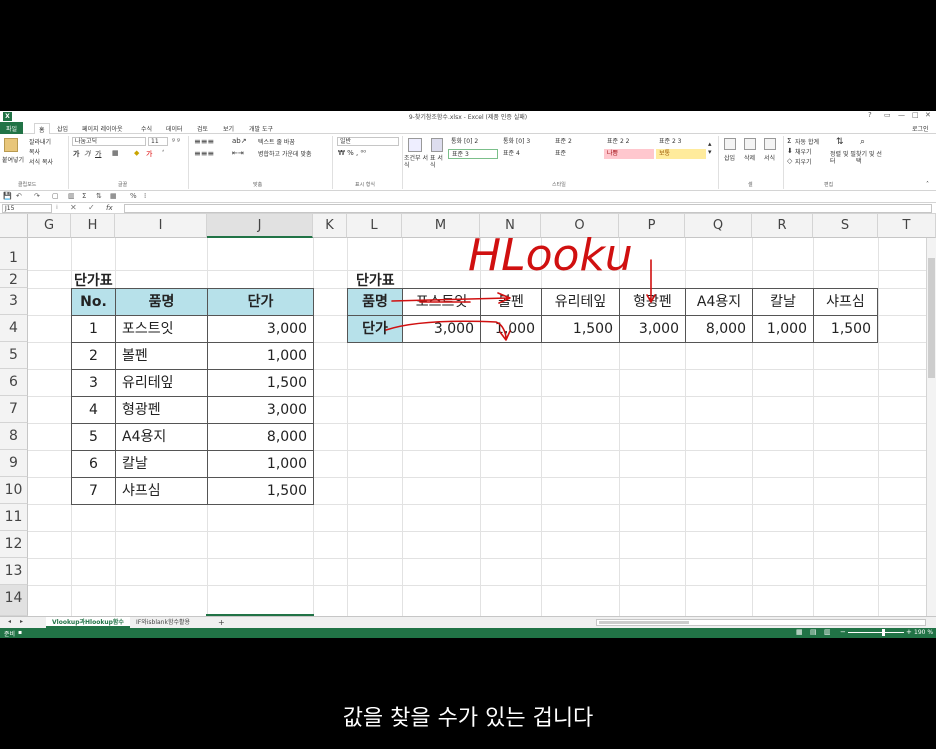 The width and height of the screenshot is (936, 749). What do you see at coordinates (368, 141) in the screenshot?
I see `number-format-combo: 일반` at bounding box center [368, 141].